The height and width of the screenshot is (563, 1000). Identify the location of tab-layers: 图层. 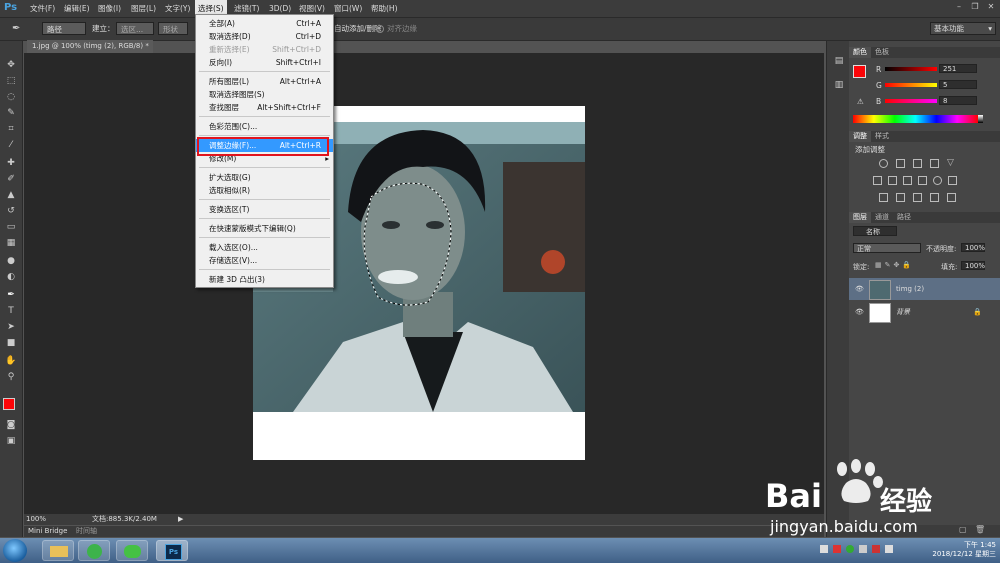
(860, 217).